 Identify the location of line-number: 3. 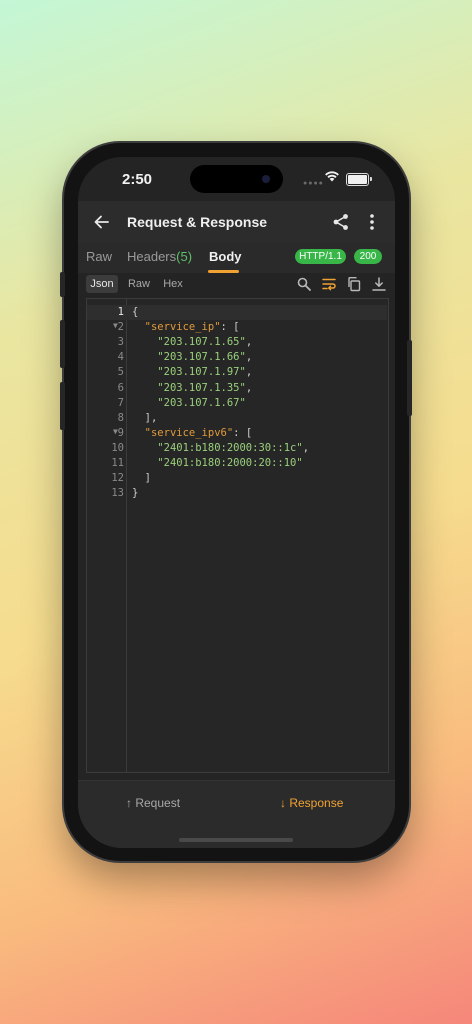
(120, 342).